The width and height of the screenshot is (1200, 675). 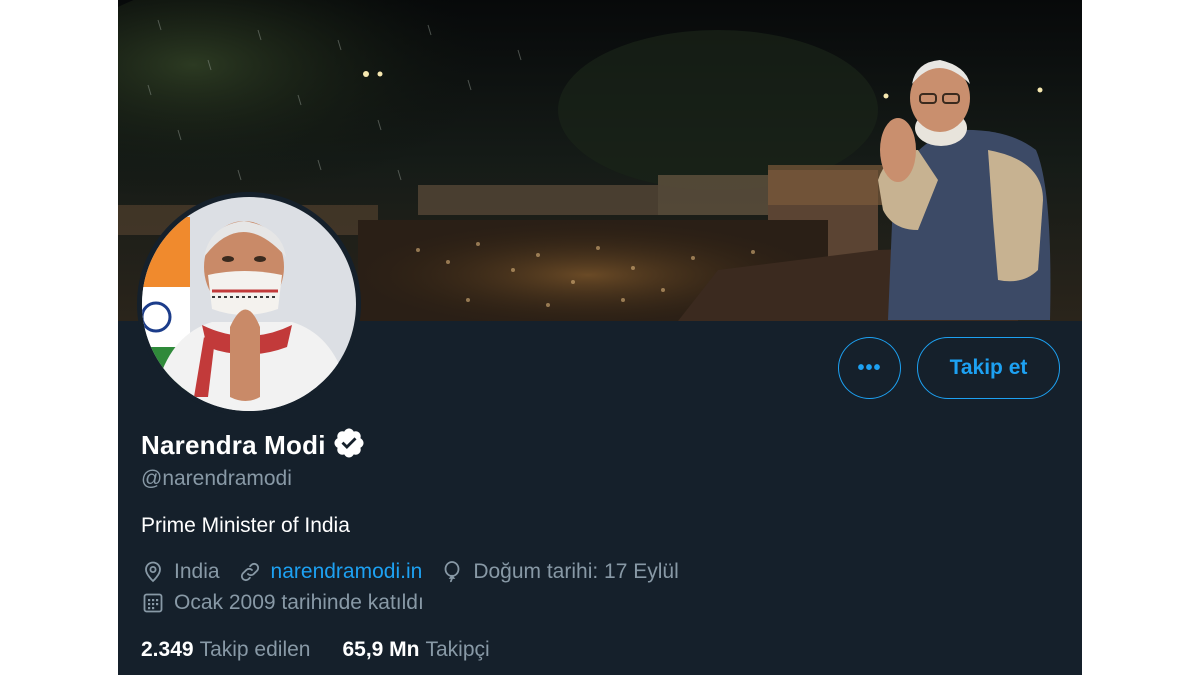 I want to click on profile-avatar, so click(x=249, y=304).